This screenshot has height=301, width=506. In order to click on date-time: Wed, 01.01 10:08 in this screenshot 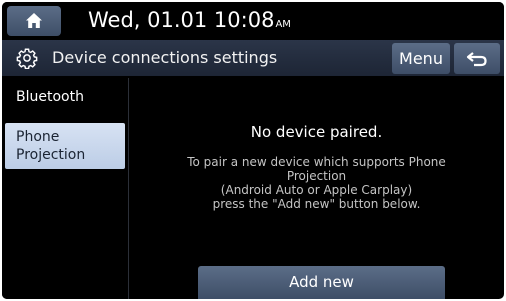, I will do `click(181, 20)`.